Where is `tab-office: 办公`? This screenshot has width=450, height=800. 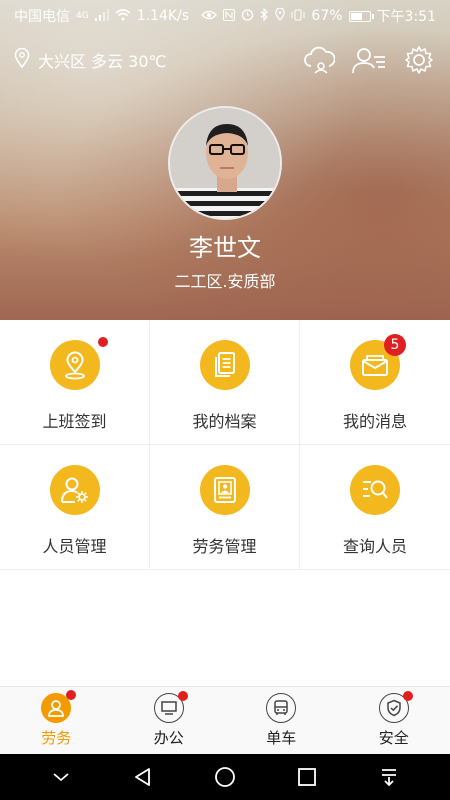
tab-office: 办公 is located at coordinates (169, 720).